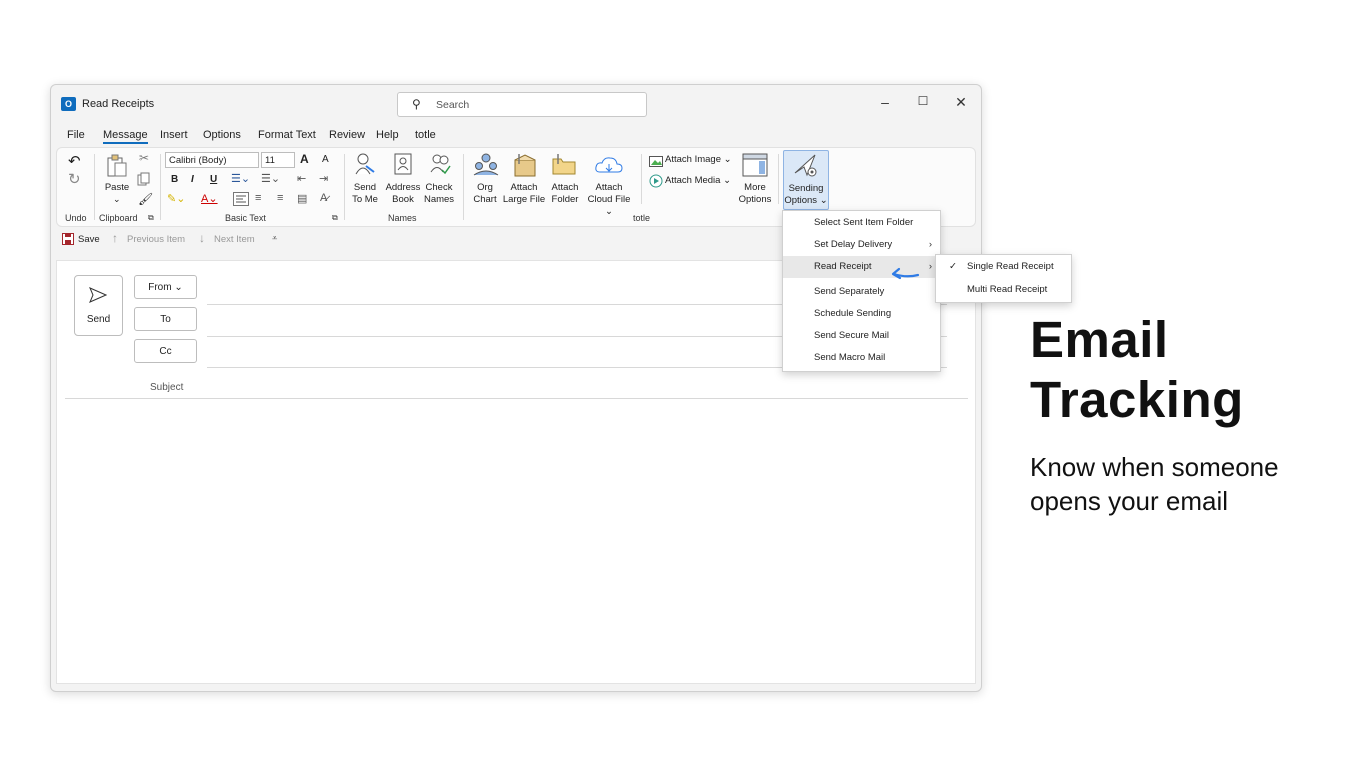 Image resolution: width=1366 pixels, height=768 pixels. I want to click on menu-item-send-secure-mail: Send Secure Mail, so click(861, 336).